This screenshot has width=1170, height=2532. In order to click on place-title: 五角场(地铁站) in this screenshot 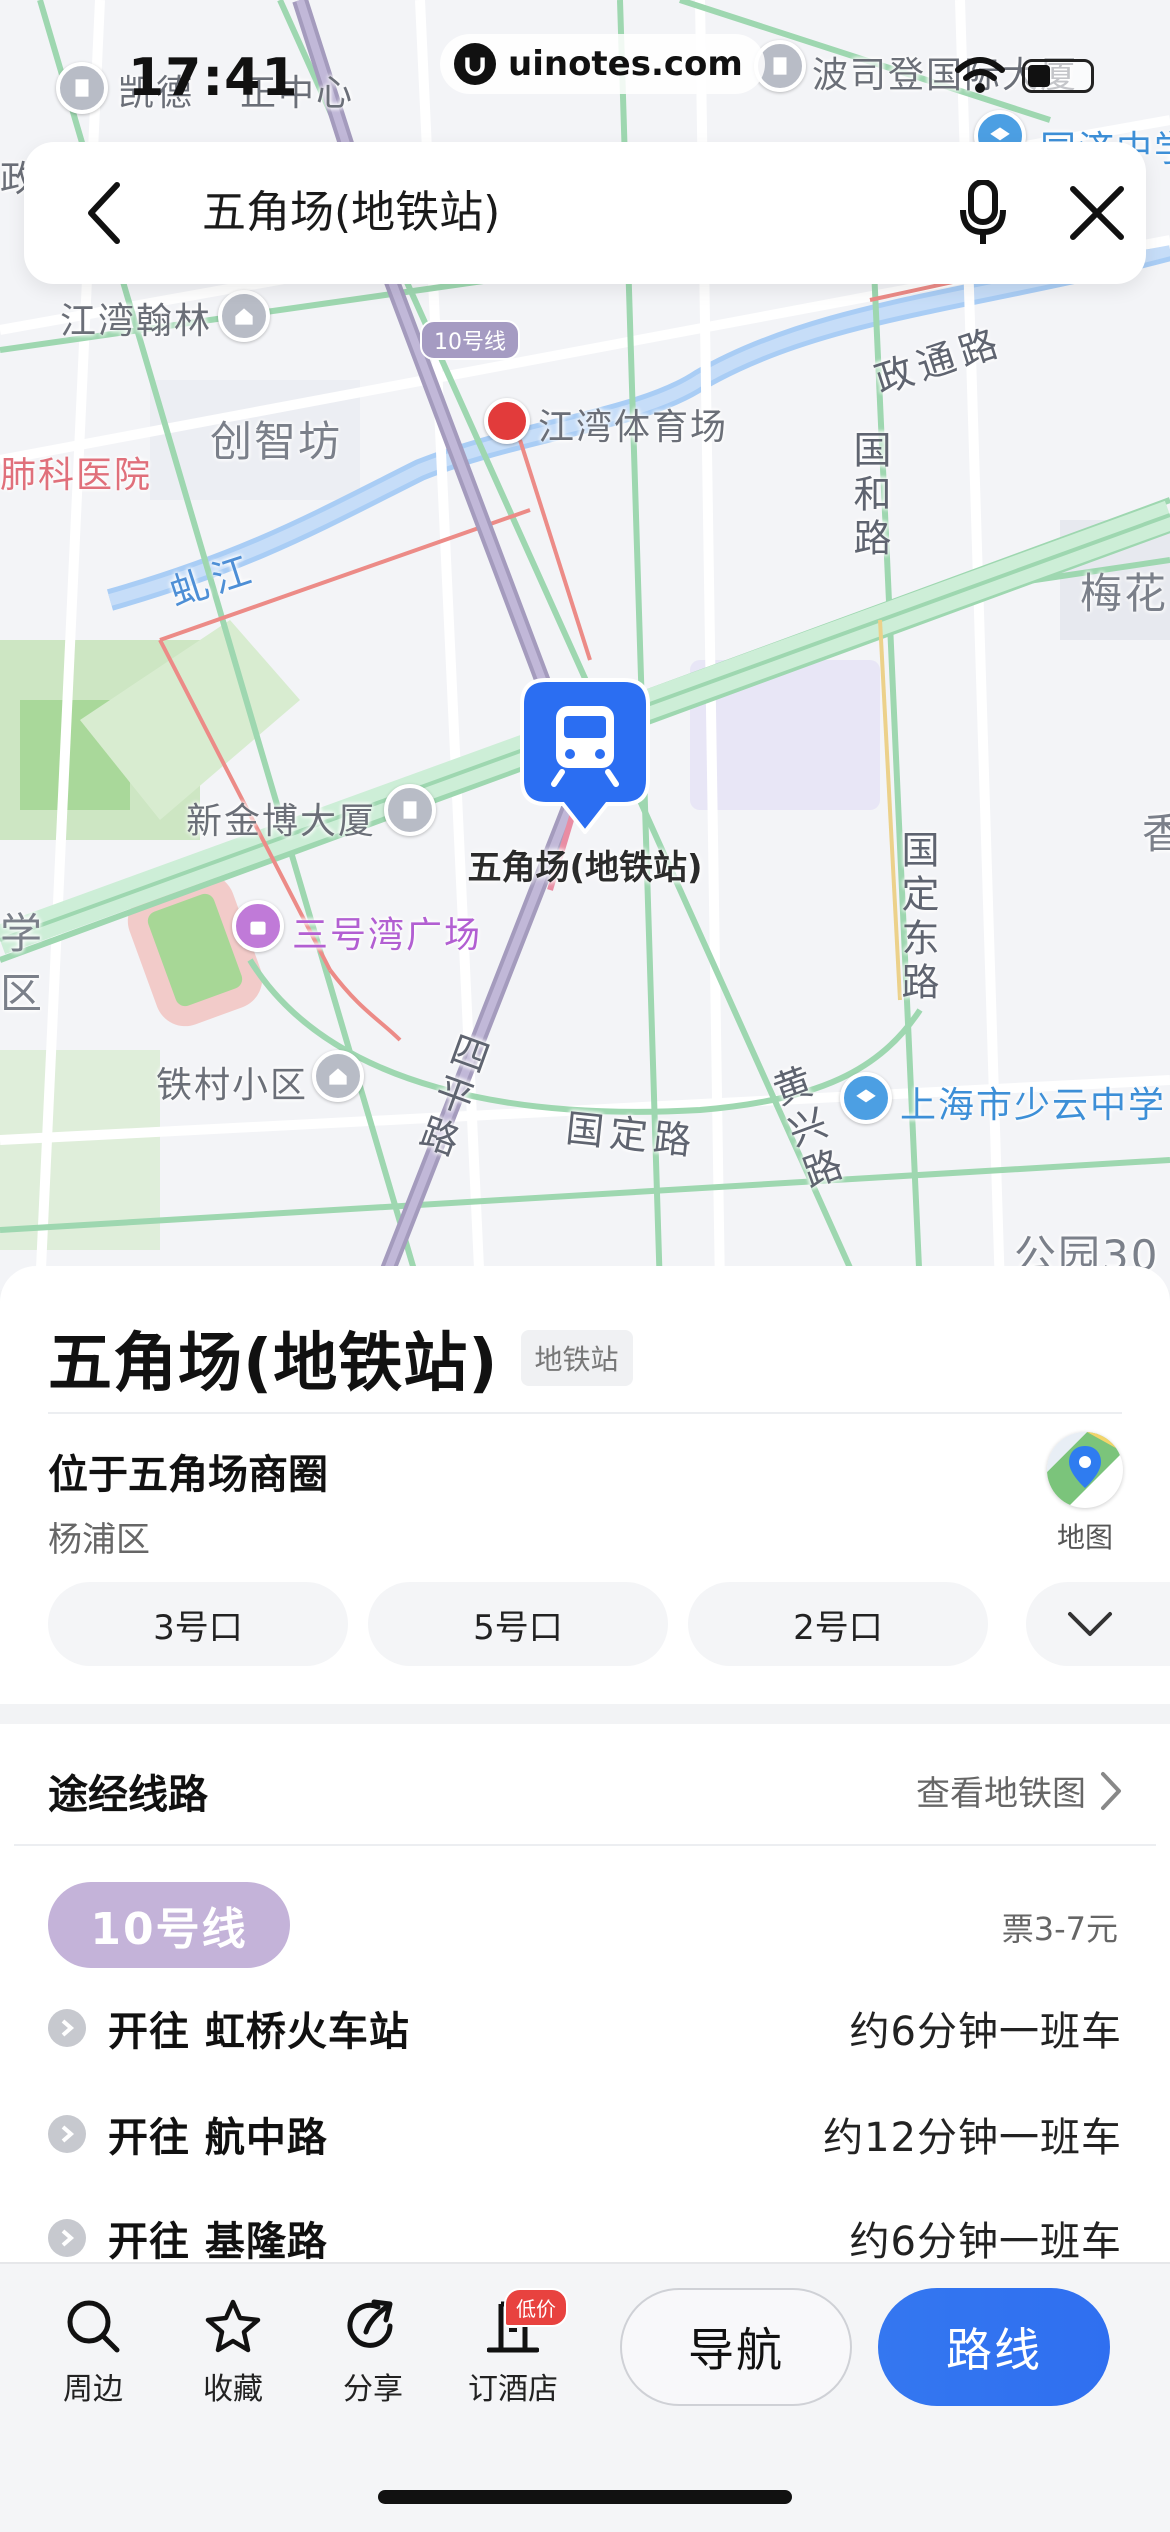, I will do `click(273, 1364)`.